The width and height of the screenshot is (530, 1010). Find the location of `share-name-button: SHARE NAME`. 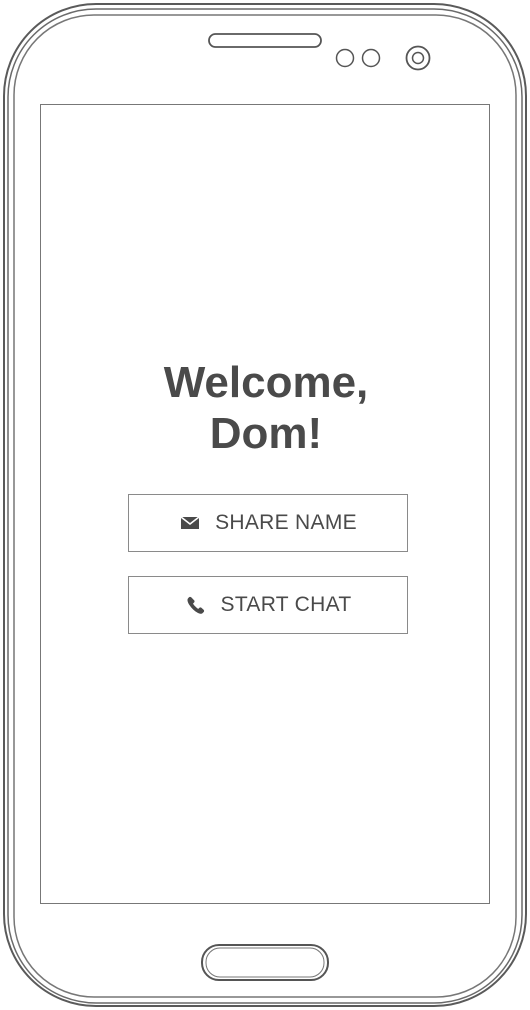

share-name-button: SHARE NAME is located at coordinates (268, 523).